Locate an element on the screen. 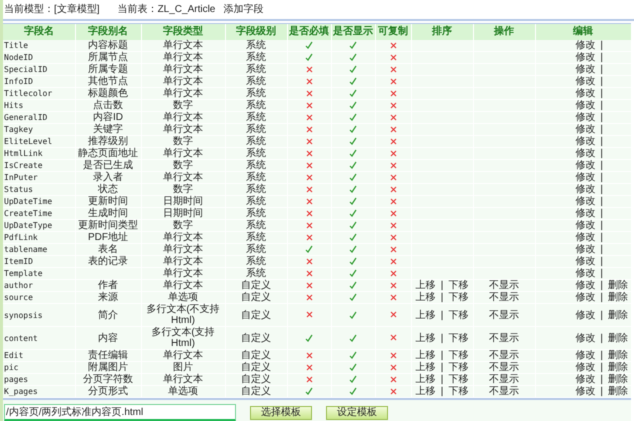 The image size is (634, 421). field-alias-cell: 表名 is located at coordinates (108, 249).